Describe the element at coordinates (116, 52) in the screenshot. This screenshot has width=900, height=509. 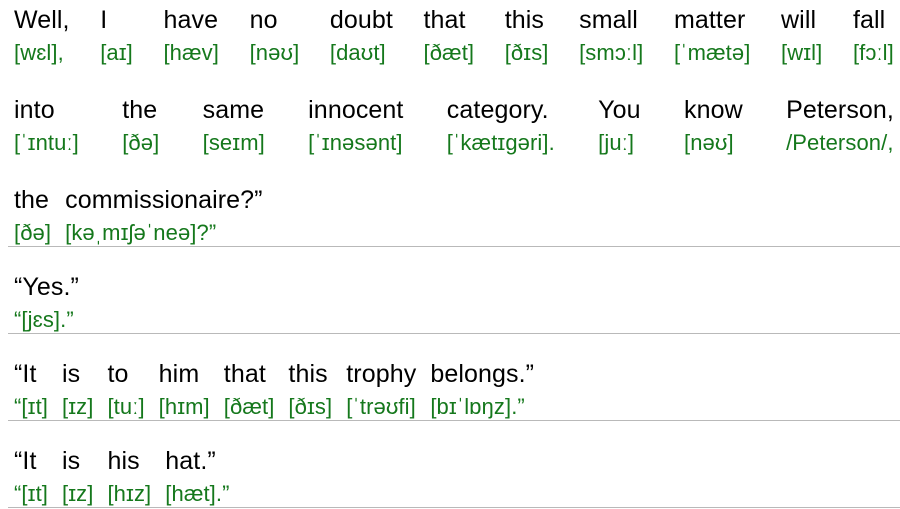
I see `ipa-transcription: [aɪ]` at that location.